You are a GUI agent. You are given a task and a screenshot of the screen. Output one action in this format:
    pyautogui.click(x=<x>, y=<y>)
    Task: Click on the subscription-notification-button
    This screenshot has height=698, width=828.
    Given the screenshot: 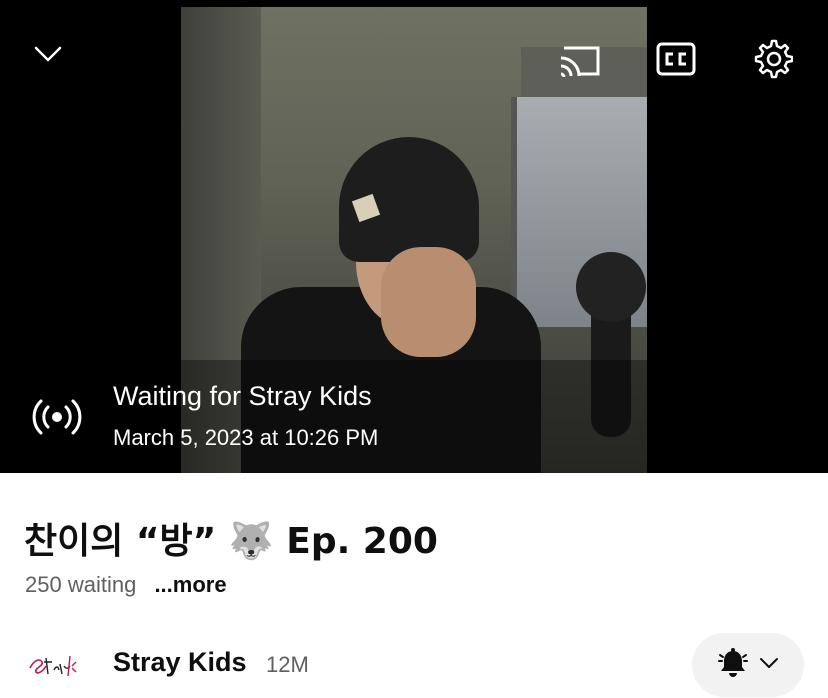 What is the action you would take?
    pyautogui.click(x=748, y=665)
    